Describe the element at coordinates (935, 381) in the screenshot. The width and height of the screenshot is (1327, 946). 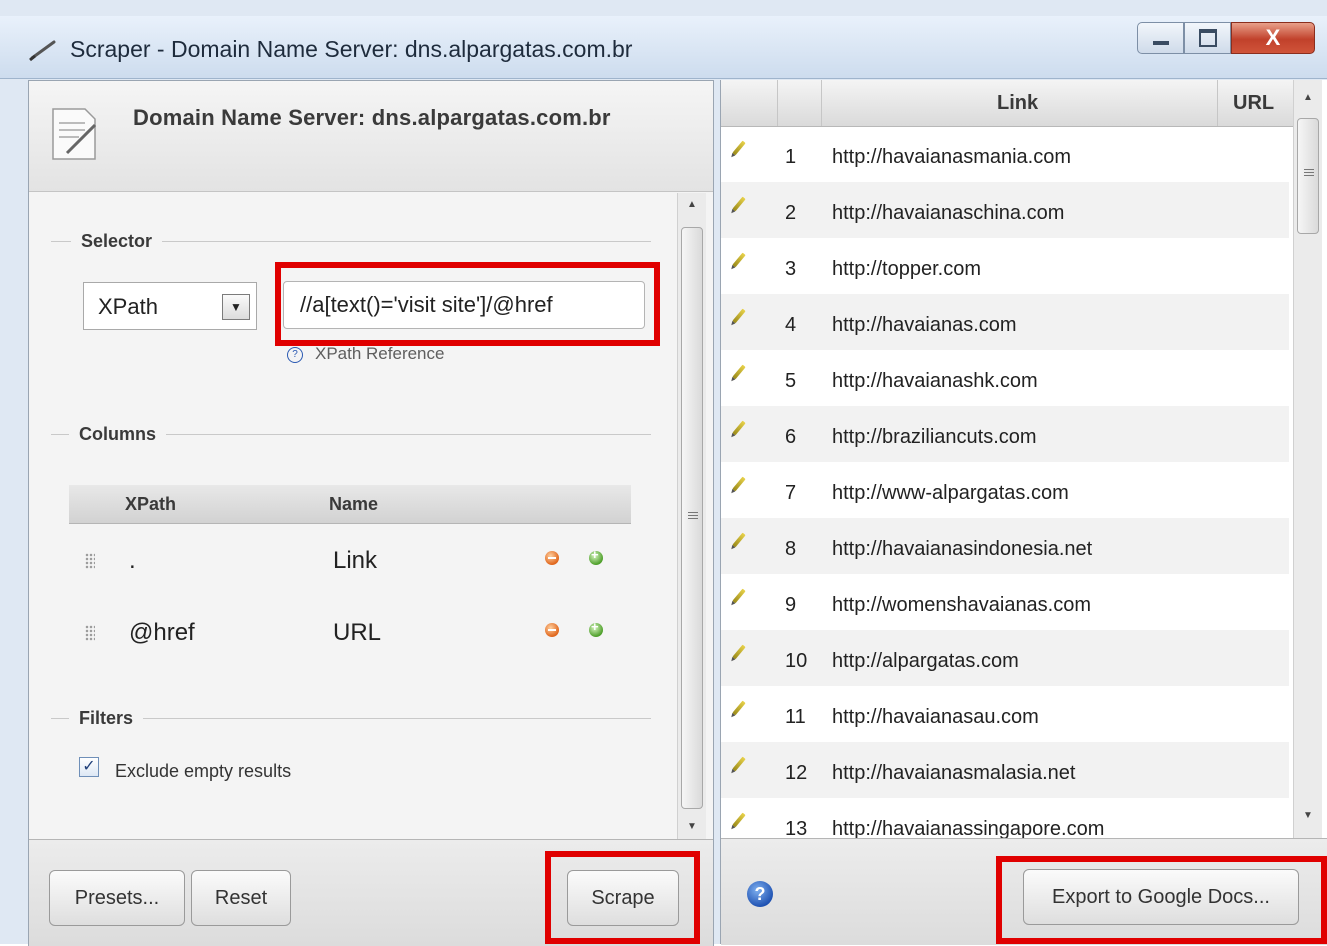
I see `result-link: http://havaianashk.com` at that location.